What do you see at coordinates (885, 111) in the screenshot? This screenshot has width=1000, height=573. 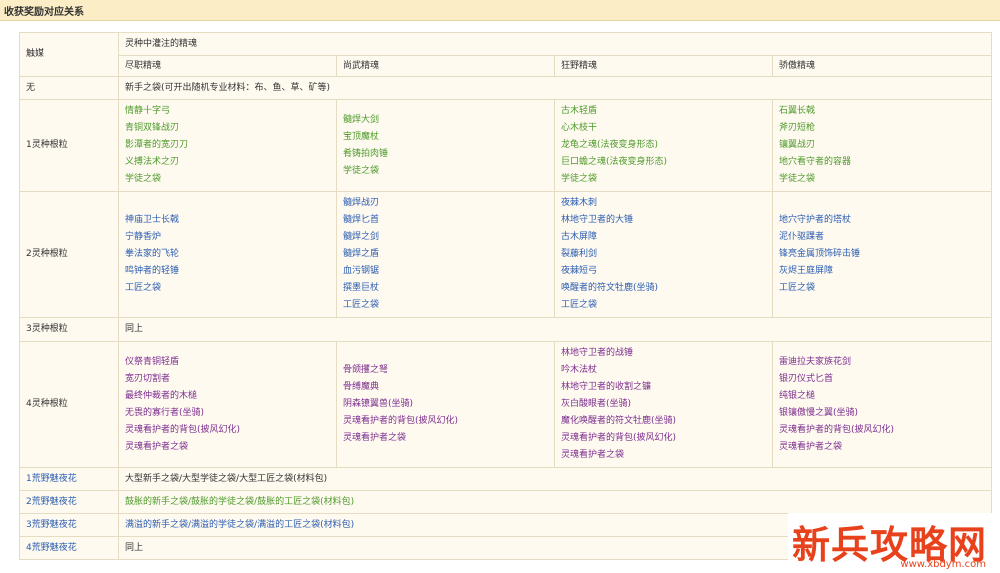 I see `reward-item: 石翼长戟` at bounding box center [885, 111].